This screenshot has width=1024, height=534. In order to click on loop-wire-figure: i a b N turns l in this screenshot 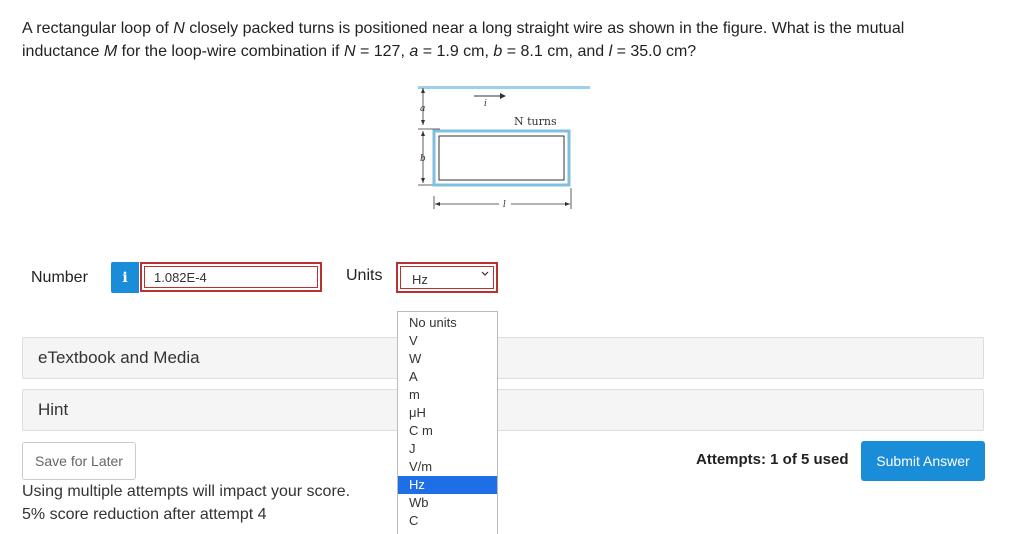, I will do `click(504, 148)`.